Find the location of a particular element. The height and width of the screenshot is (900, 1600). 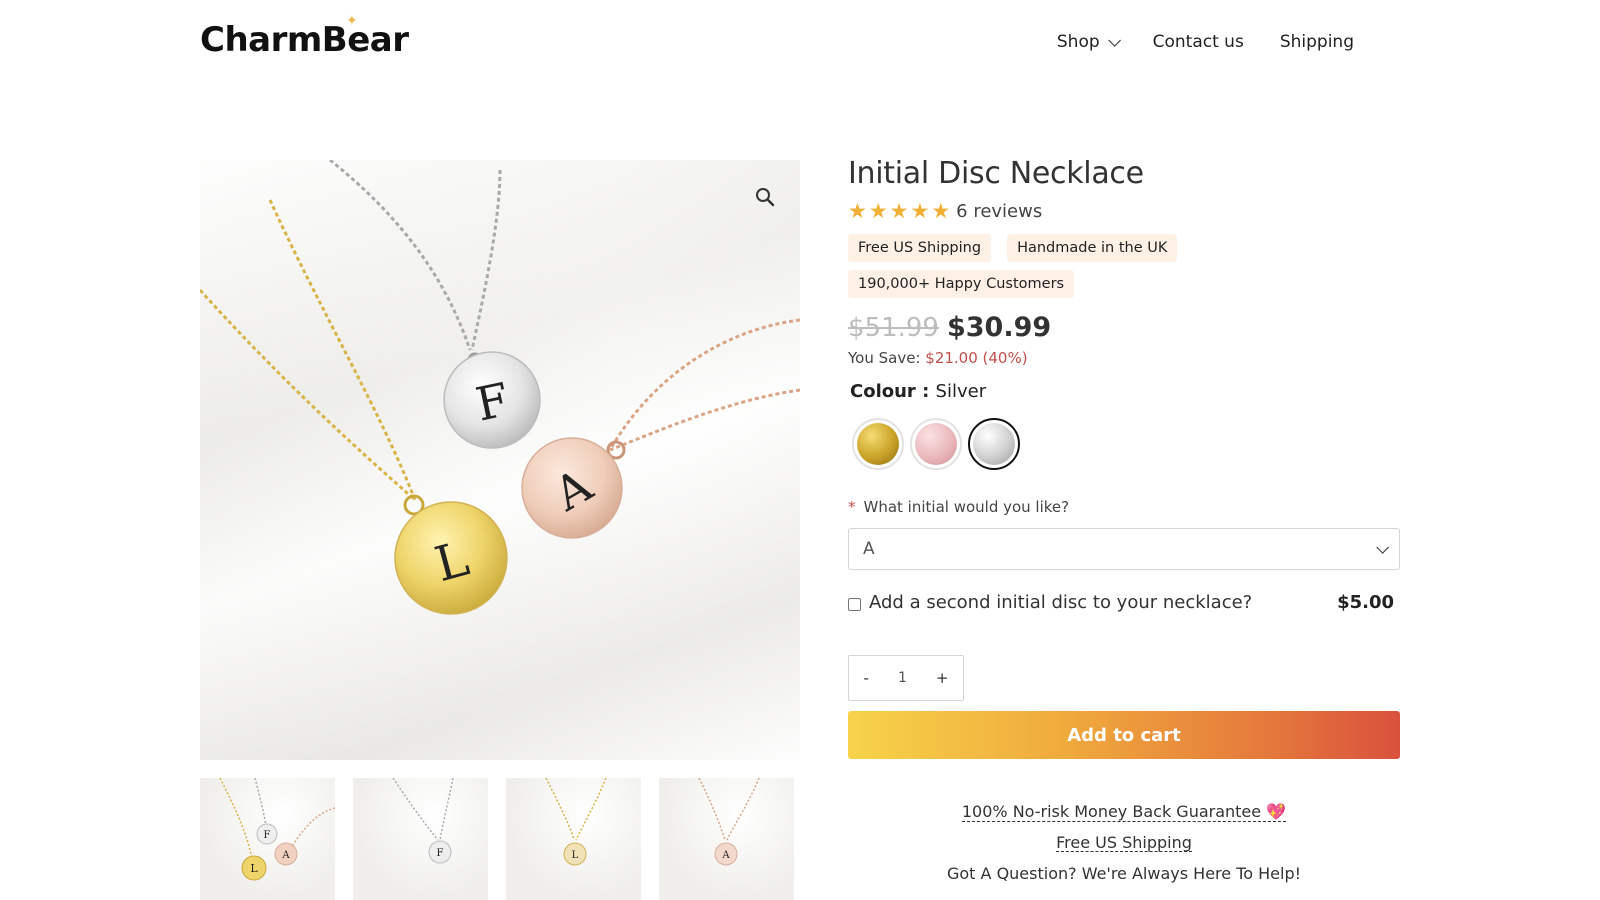

initial-question-text: What initial would you like? is located at coordinates (966, 507).